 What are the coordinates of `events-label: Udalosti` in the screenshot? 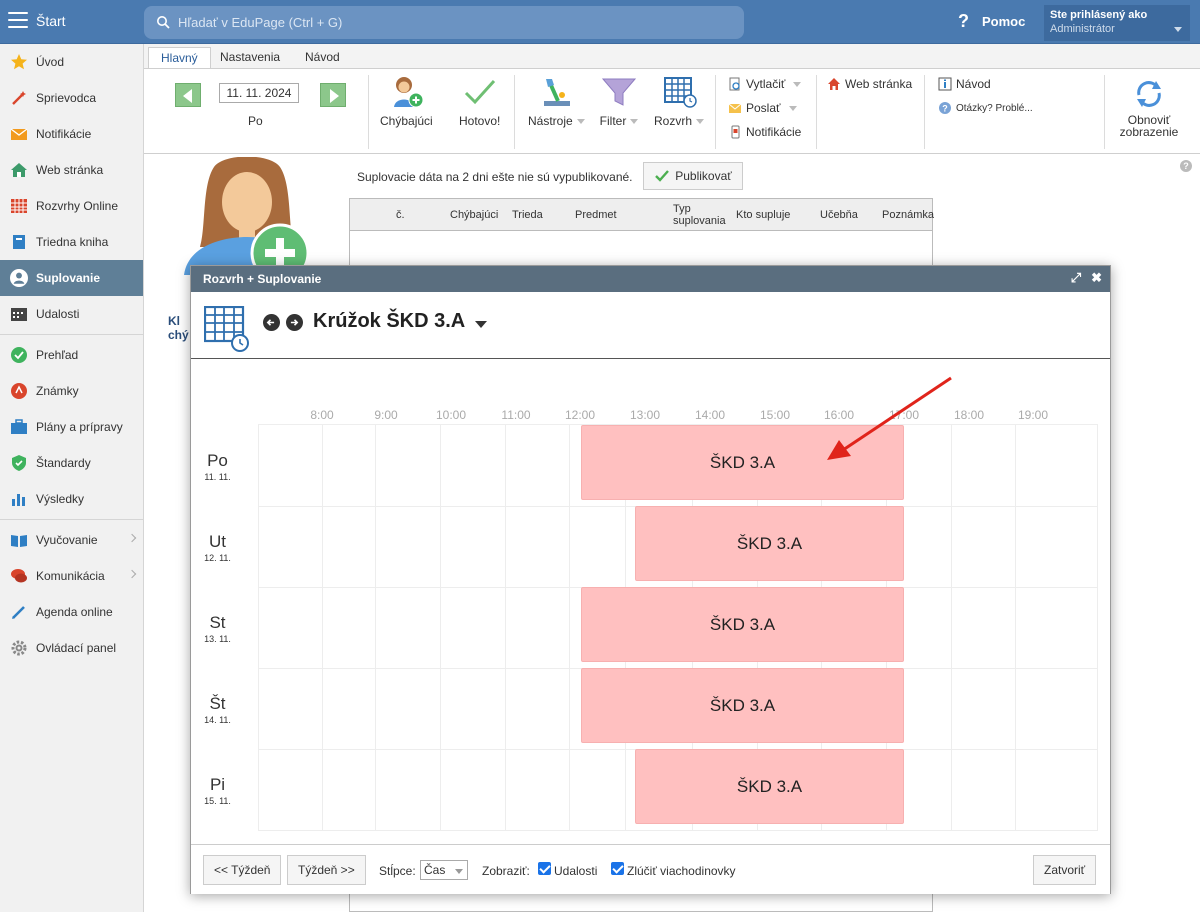 It's located at (575, 871).